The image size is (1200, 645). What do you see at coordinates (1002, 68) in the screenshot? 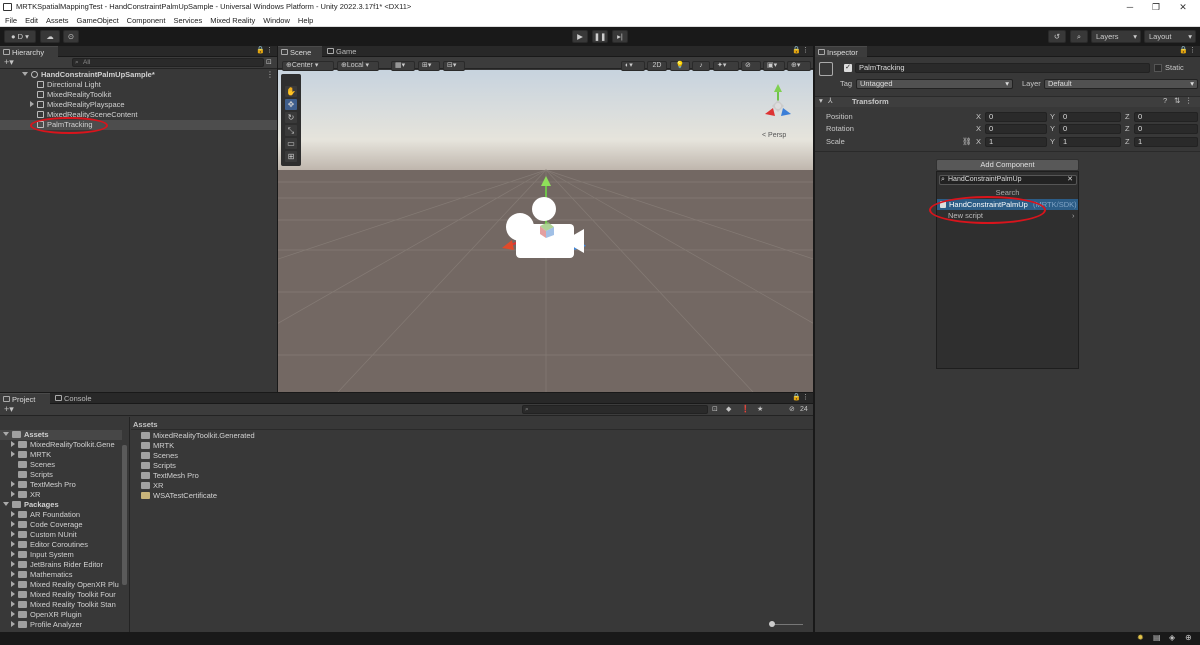
I see `object-name-field: PalmTracking` at bounding box center [1002, 68].